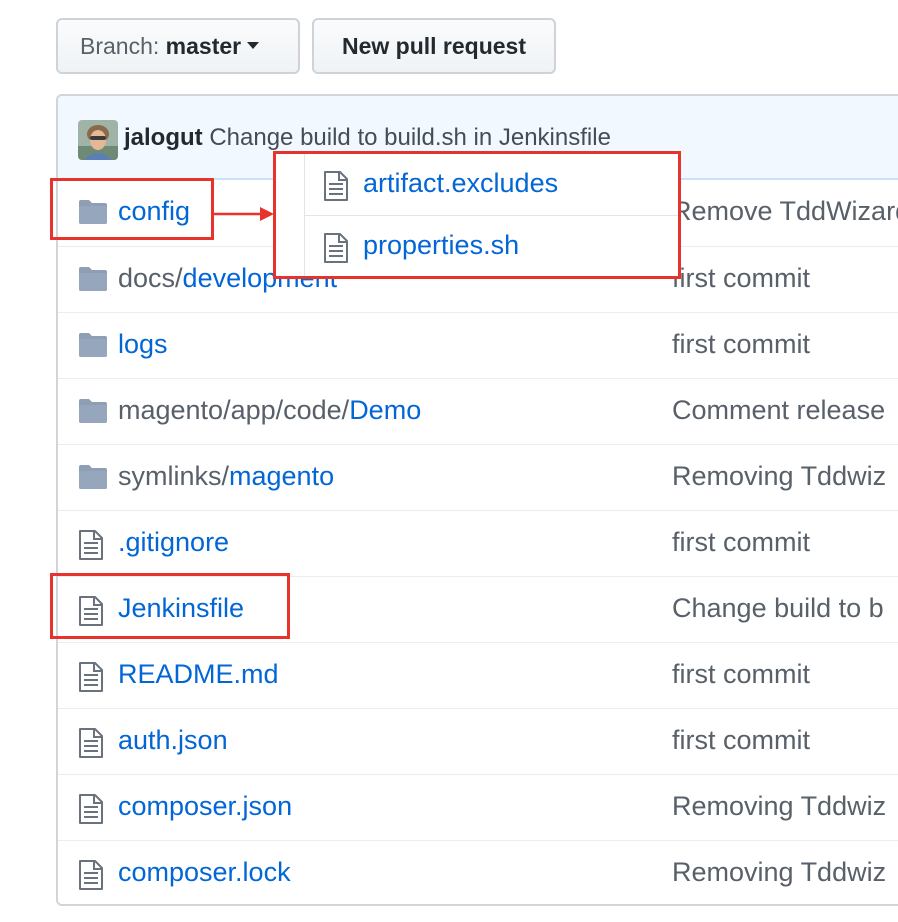 The height and width of the screenshot is (922, 898). I want to click on file-name-link: symlinks/magento, so click(226, 476).